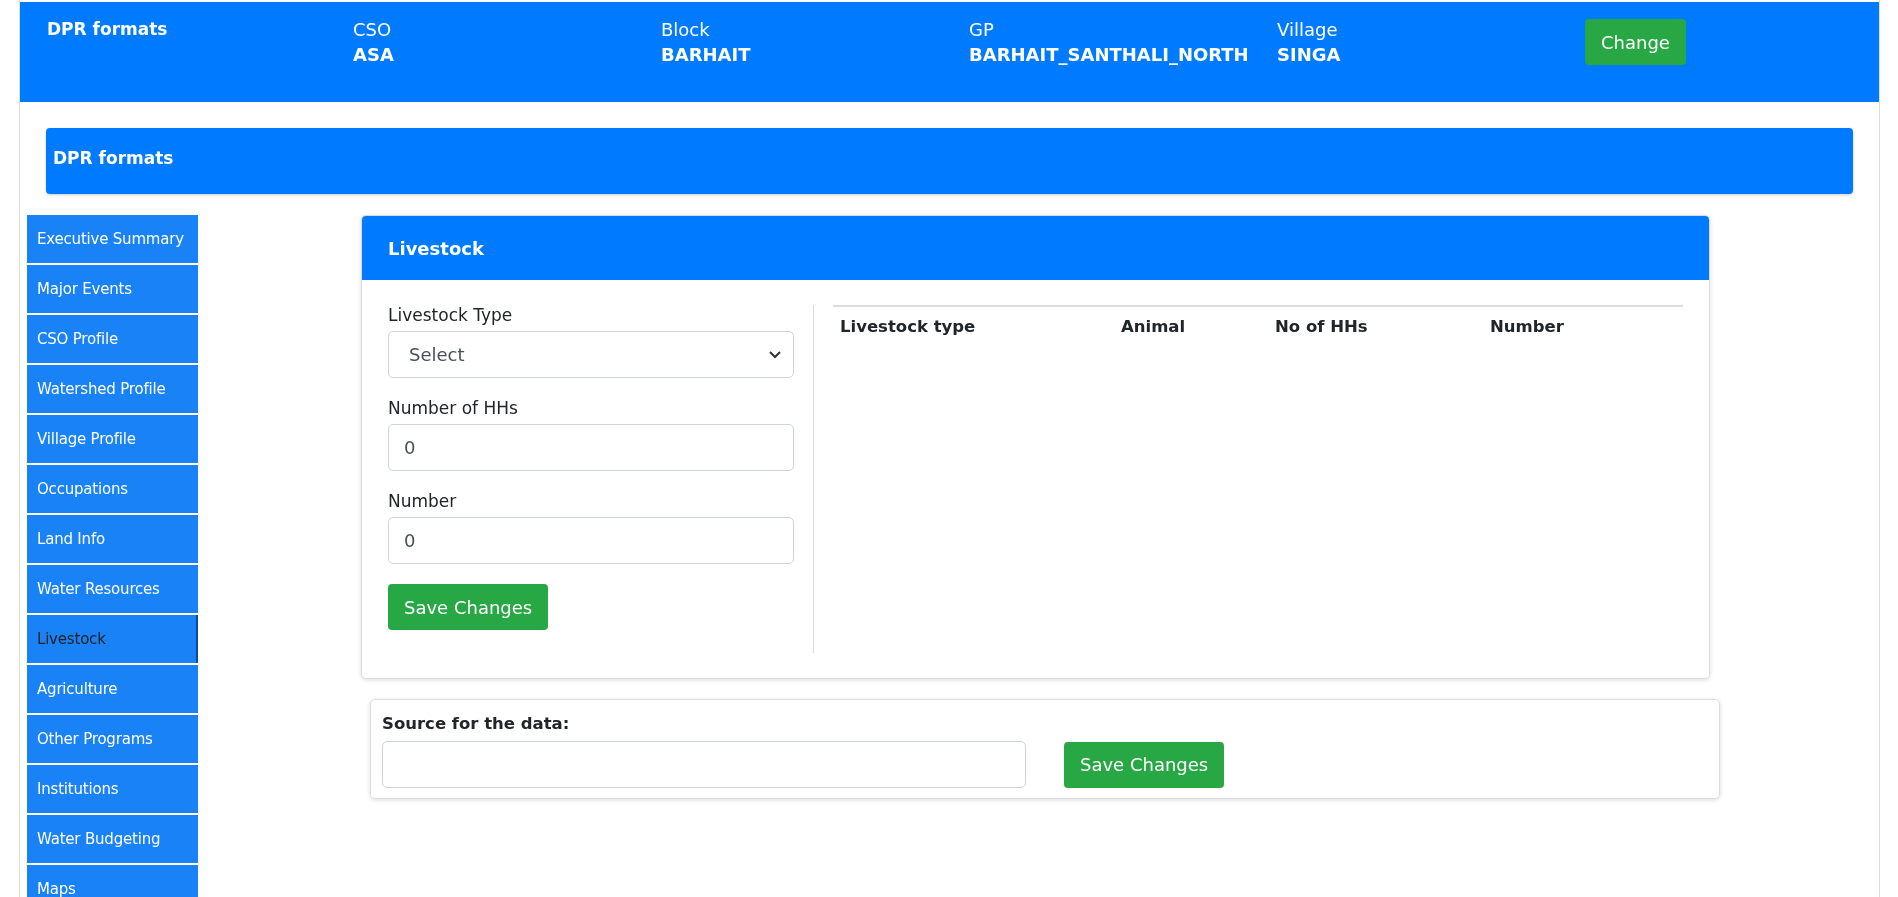 This screenshot has width=1898, height=897. Describe the element at coordinates (112, 539) in the screenshot. I see `sidebar-item: Land Info` at that location.